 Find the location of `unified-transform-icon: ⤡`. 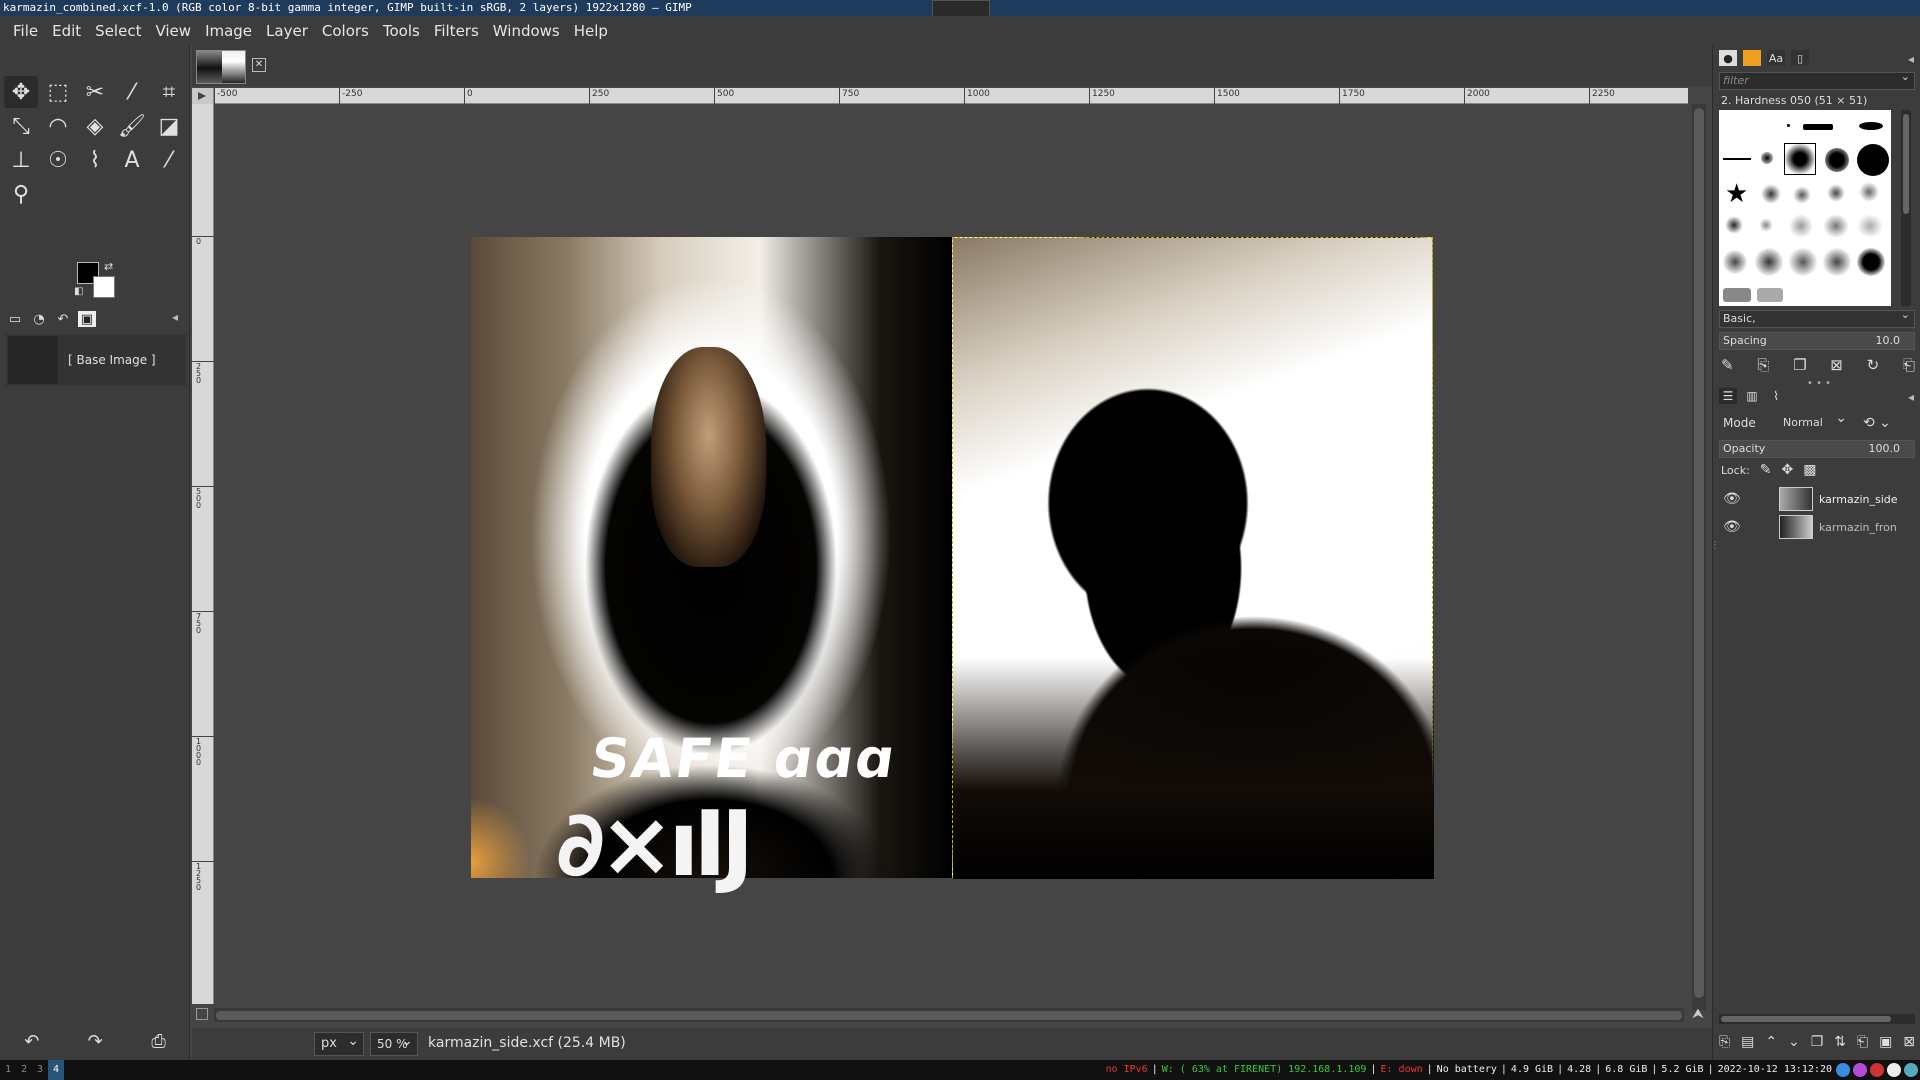

unified-transform-icon: ⤡ is located at coordinates (21, 126).